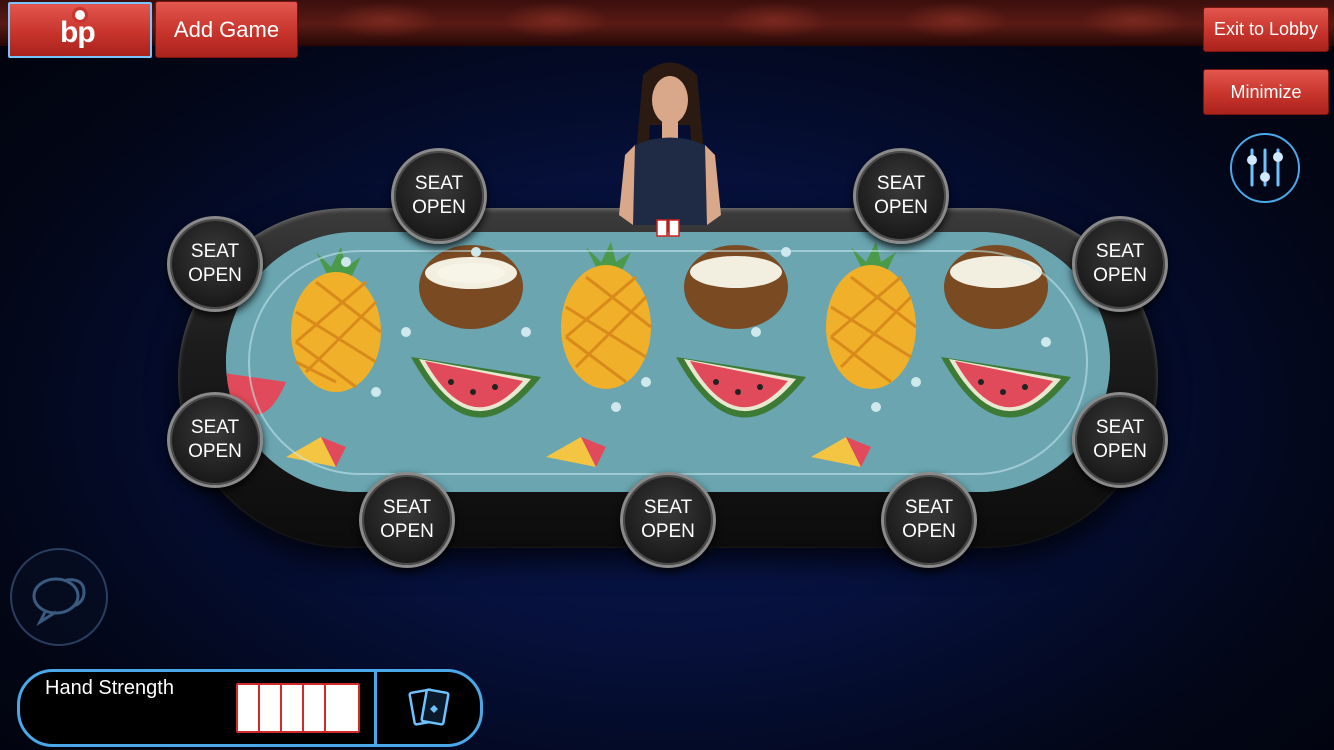 Image resolution: width=1334 pixels, height=750 pixels. I want to click on logo-text: bp, so click(78, 32).